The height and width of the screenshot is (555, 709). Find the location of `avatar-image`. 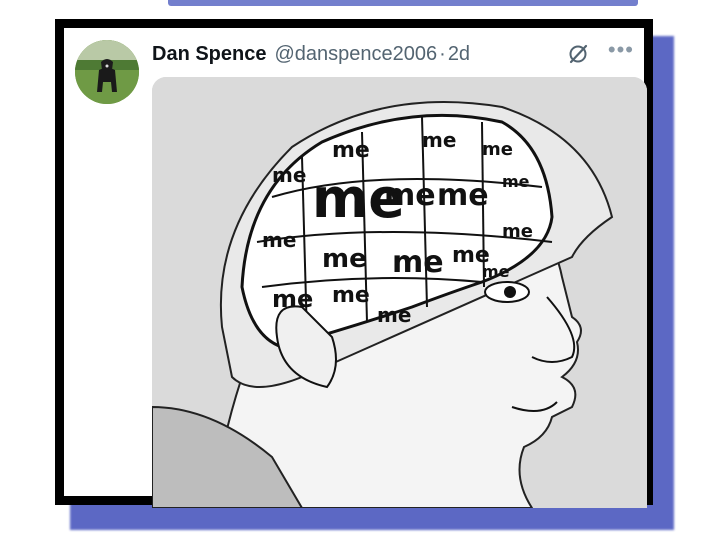

avatar-image is located at coordinates (107, 72).